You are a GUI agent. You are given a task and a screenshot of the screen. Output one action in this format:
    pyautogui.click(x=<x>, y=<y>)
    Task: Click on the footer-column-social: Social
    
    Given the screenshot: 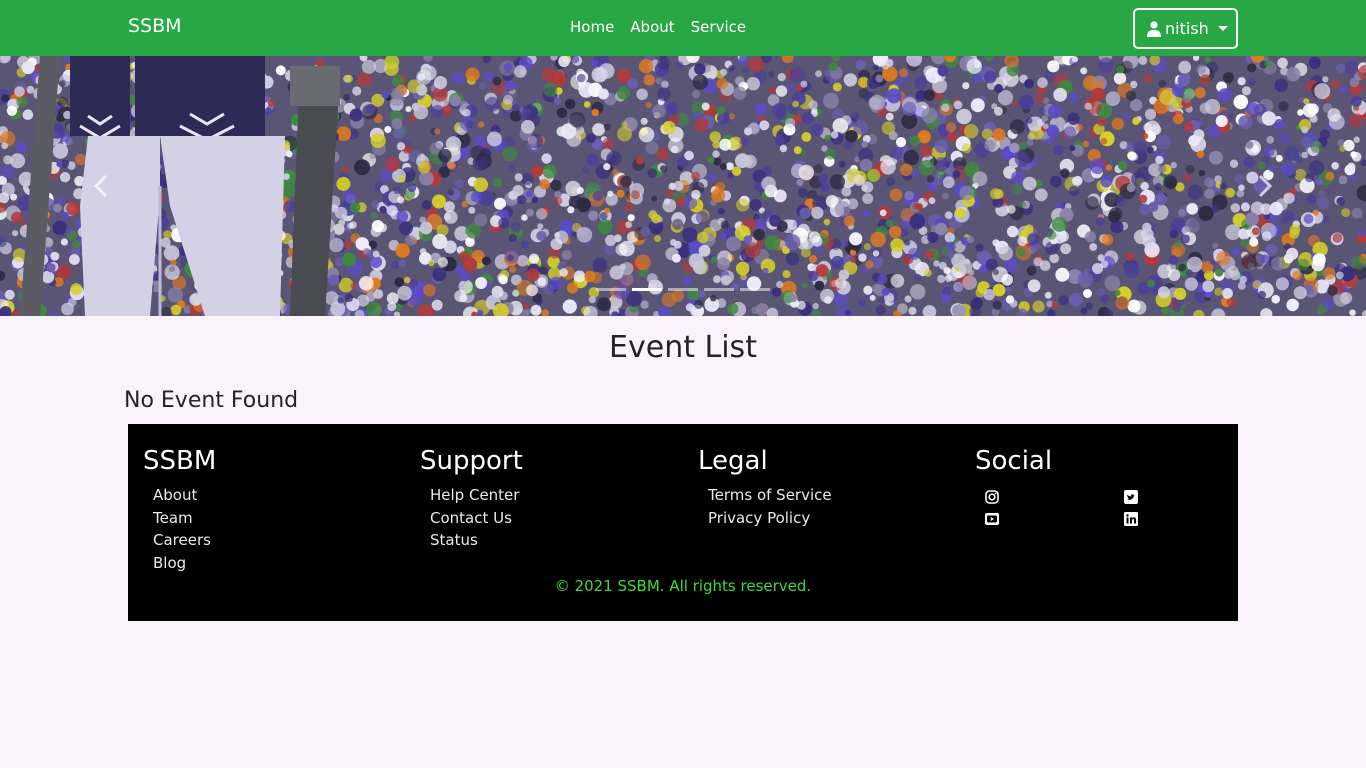 What is the action you would take?
    pyautogui.click(x=1013, y=465)
    